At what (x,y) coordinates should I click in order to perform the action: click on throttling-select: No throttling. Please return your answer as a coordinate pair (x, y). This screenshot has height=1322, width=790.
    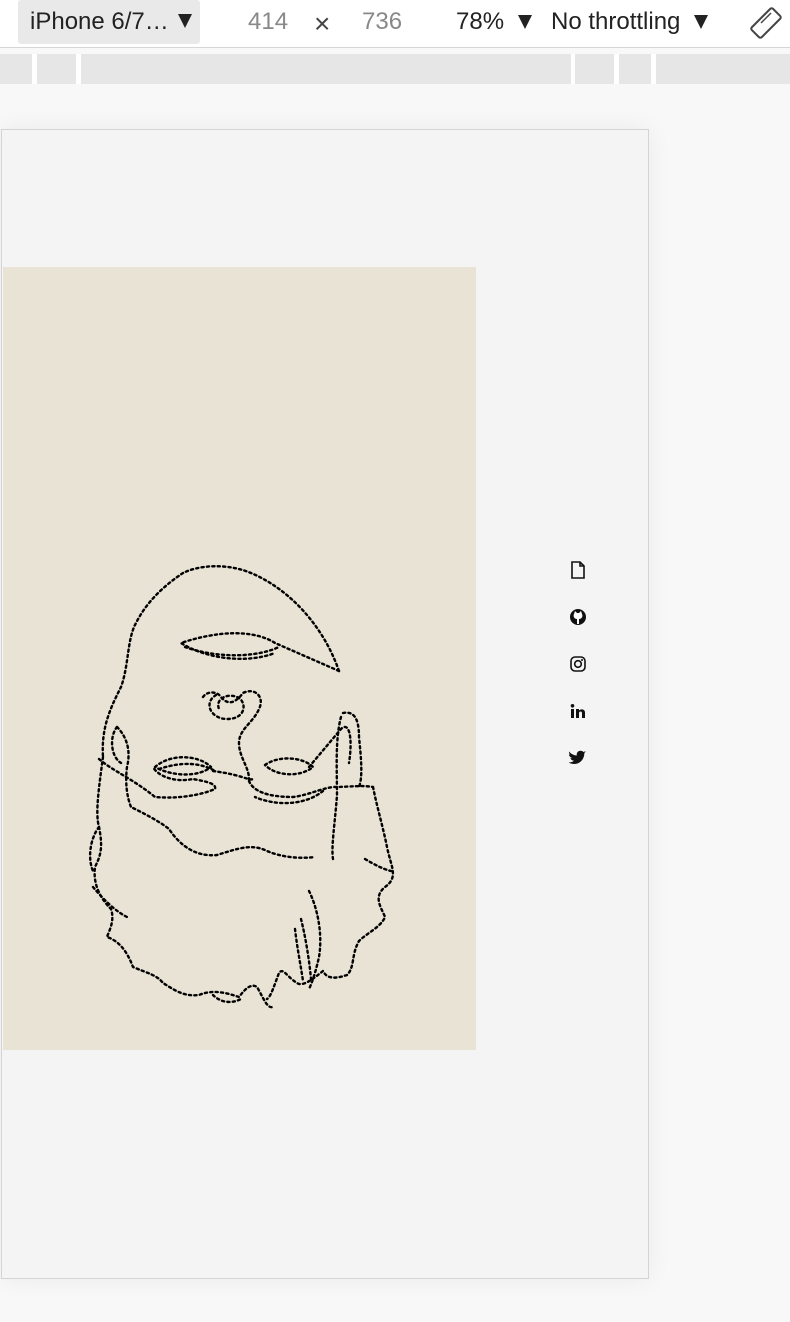
    Looking at the image, I should click on (615, 22).